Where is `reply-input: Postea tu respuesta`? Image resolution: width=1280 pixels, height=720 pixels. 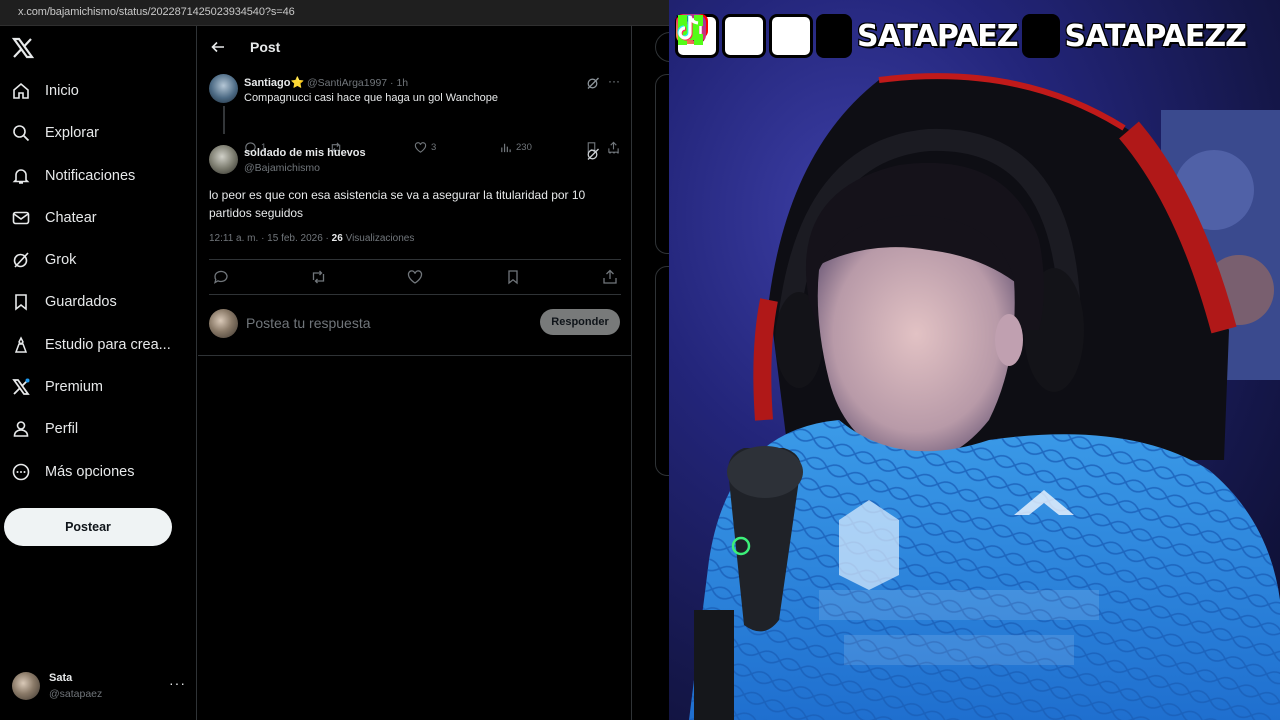 reply-input: Postea tu respuesta is located at coordinates (308, 323).